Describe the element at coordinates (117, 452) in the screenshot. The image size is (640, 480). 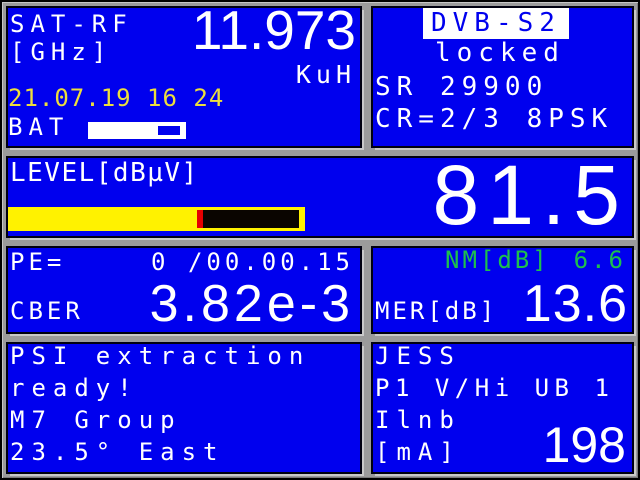
I see `psi-line-4: 23.5° East` at that location.